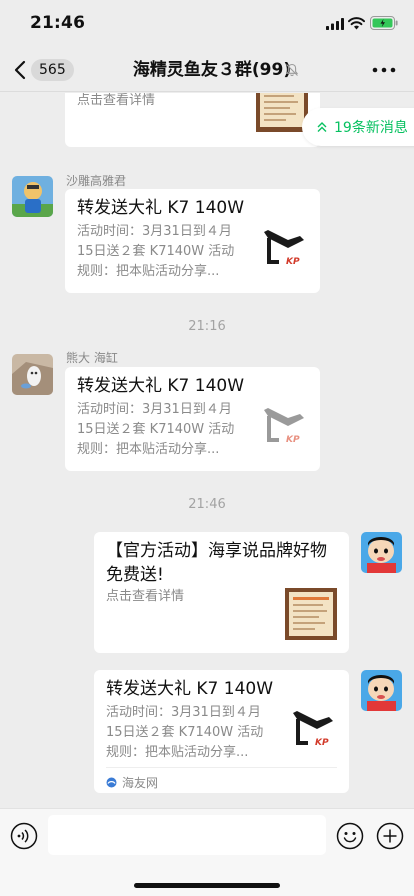 The height and width of the screenshot is (896, 414). I want to click on wifi-icon, so click(356, 23).